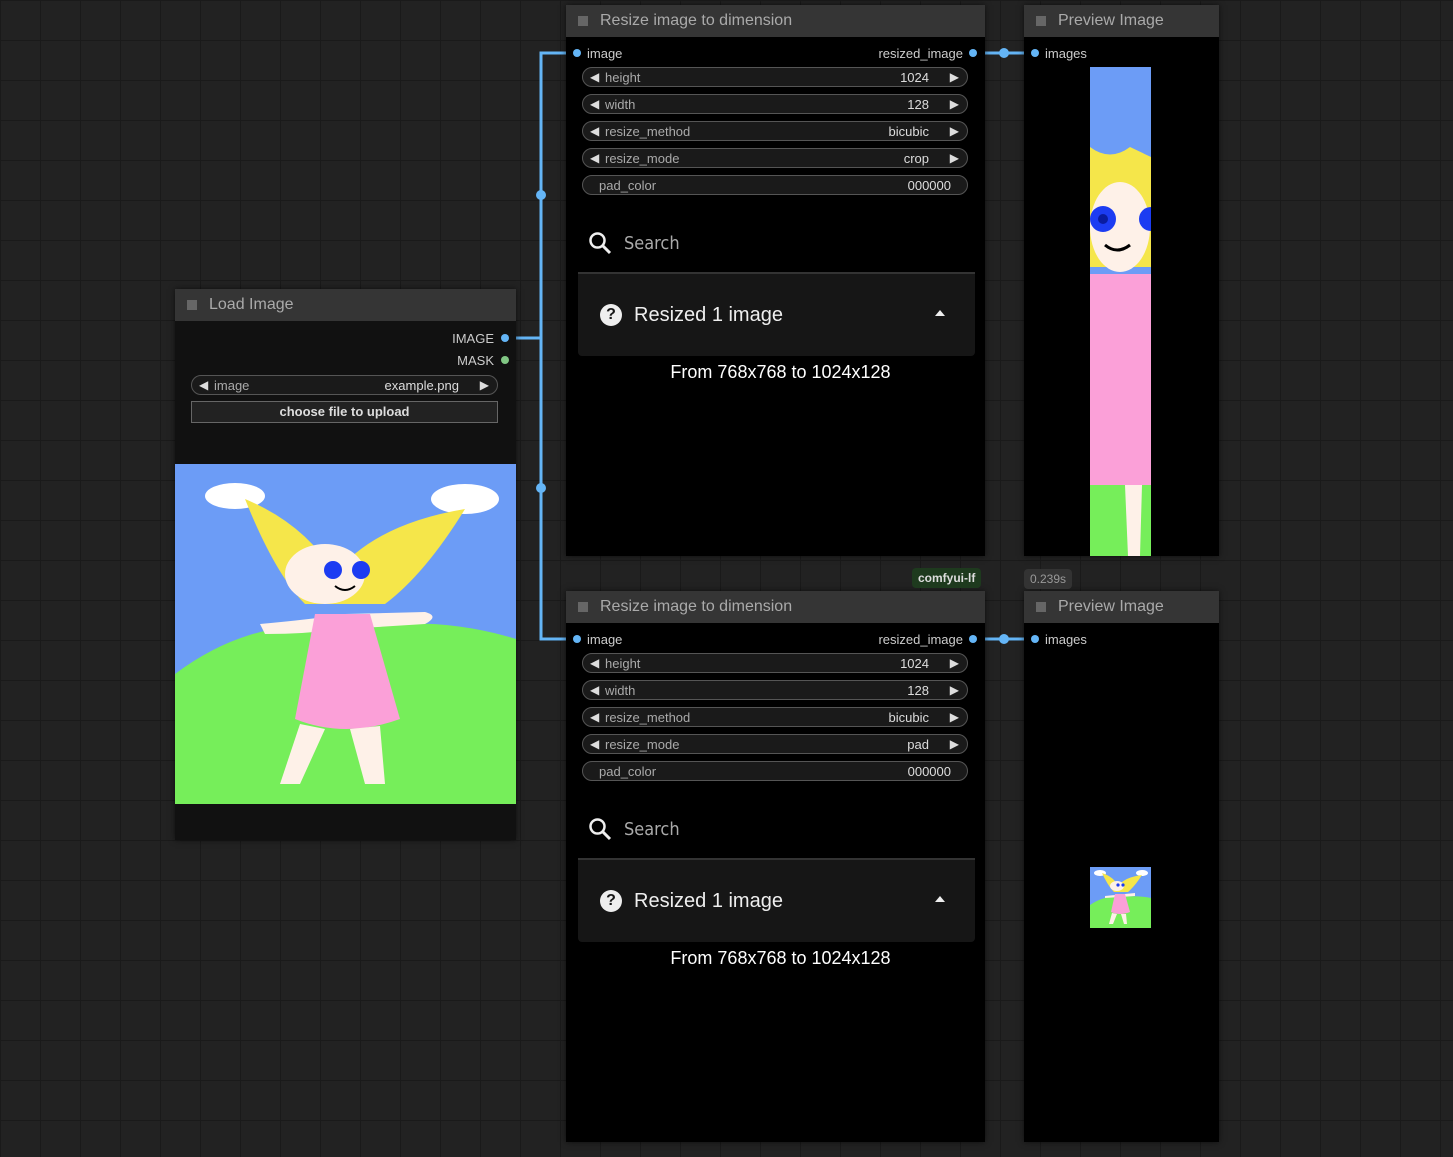 This screenshot has height=1157, width=1453. I want to click on widget-value: example.png, so click(421, 385).